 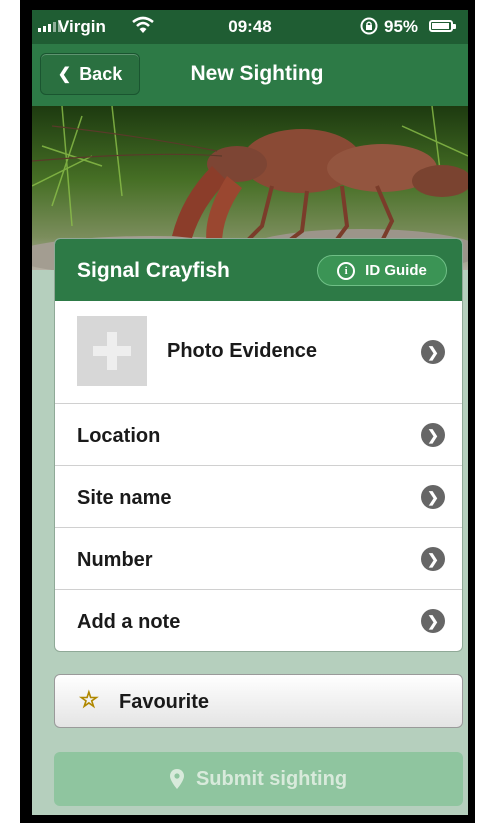 What do you see at coordinates (258, 434) in the screenshot?
I see `location-row: Location ❯` at bounding box center [258, 434].